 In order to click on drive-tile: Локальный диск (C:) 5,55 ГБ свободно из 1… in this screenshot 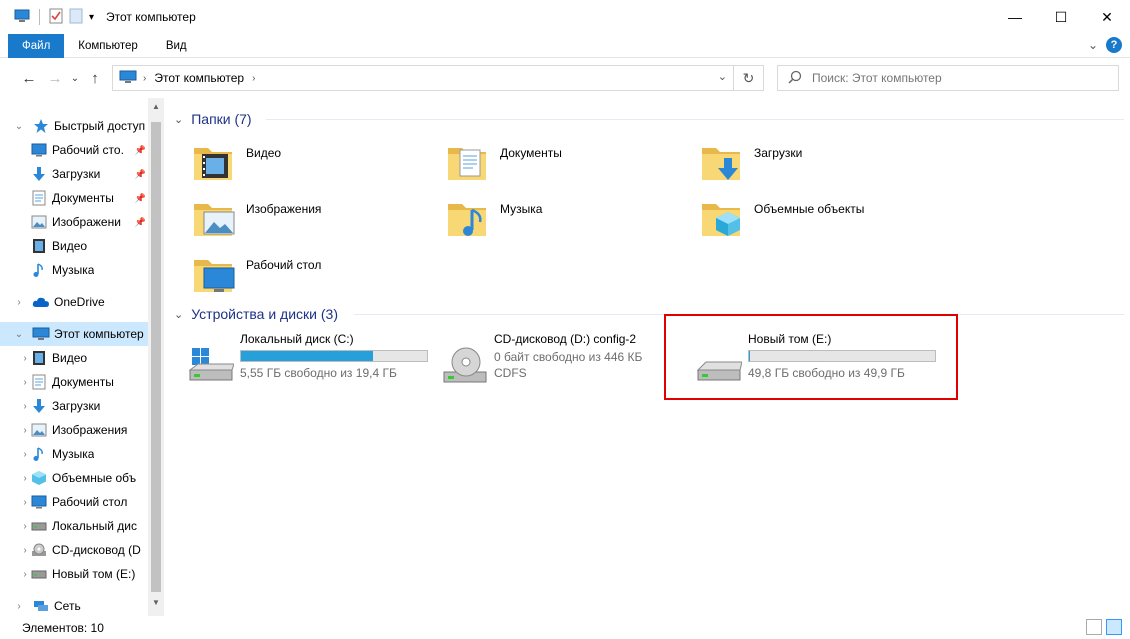, I will do `click(309, 364)`.